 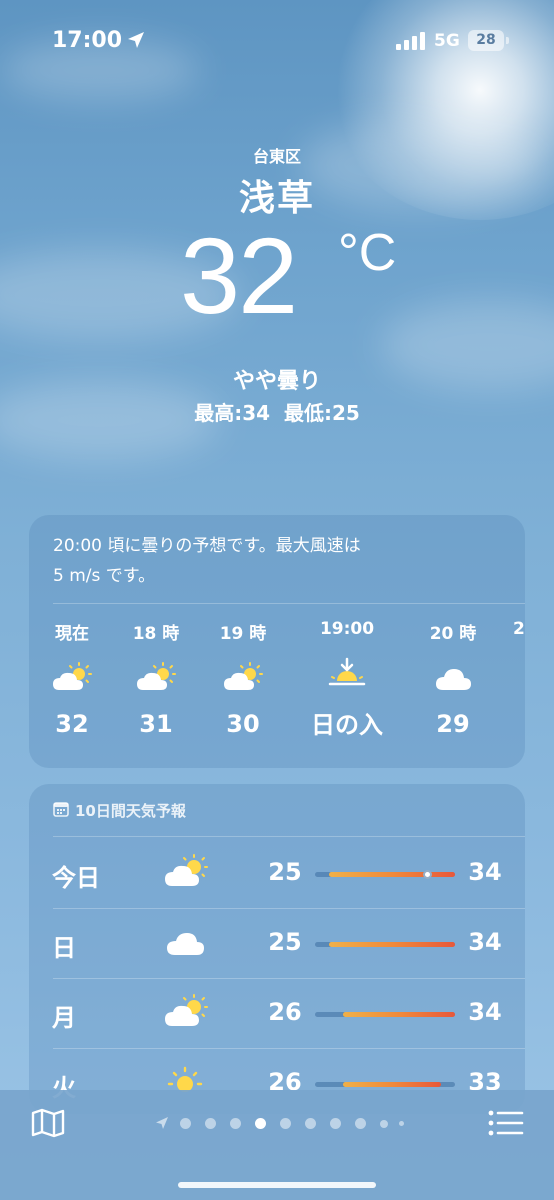 What do you see at coordinates (243, 634) in the screenshot?
I see `hour-label: 19 時` at bounding box center [243, 634].